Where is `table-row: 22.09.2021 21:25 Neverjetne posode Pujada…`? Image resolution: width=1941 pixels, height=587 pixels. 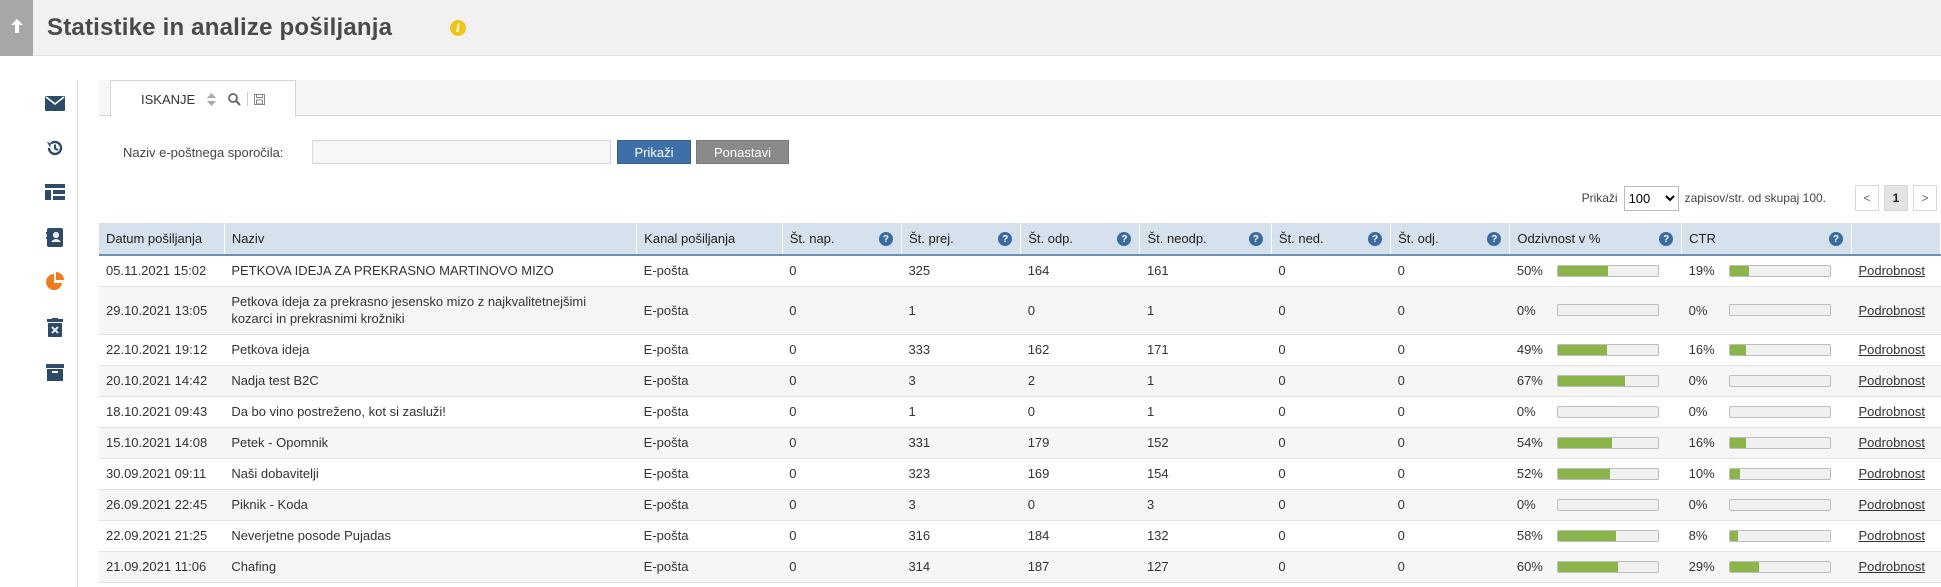
table-row: 22.09.2021 21:25 Neverjetne posode Pujada… is located at coordinates (1020, 536).